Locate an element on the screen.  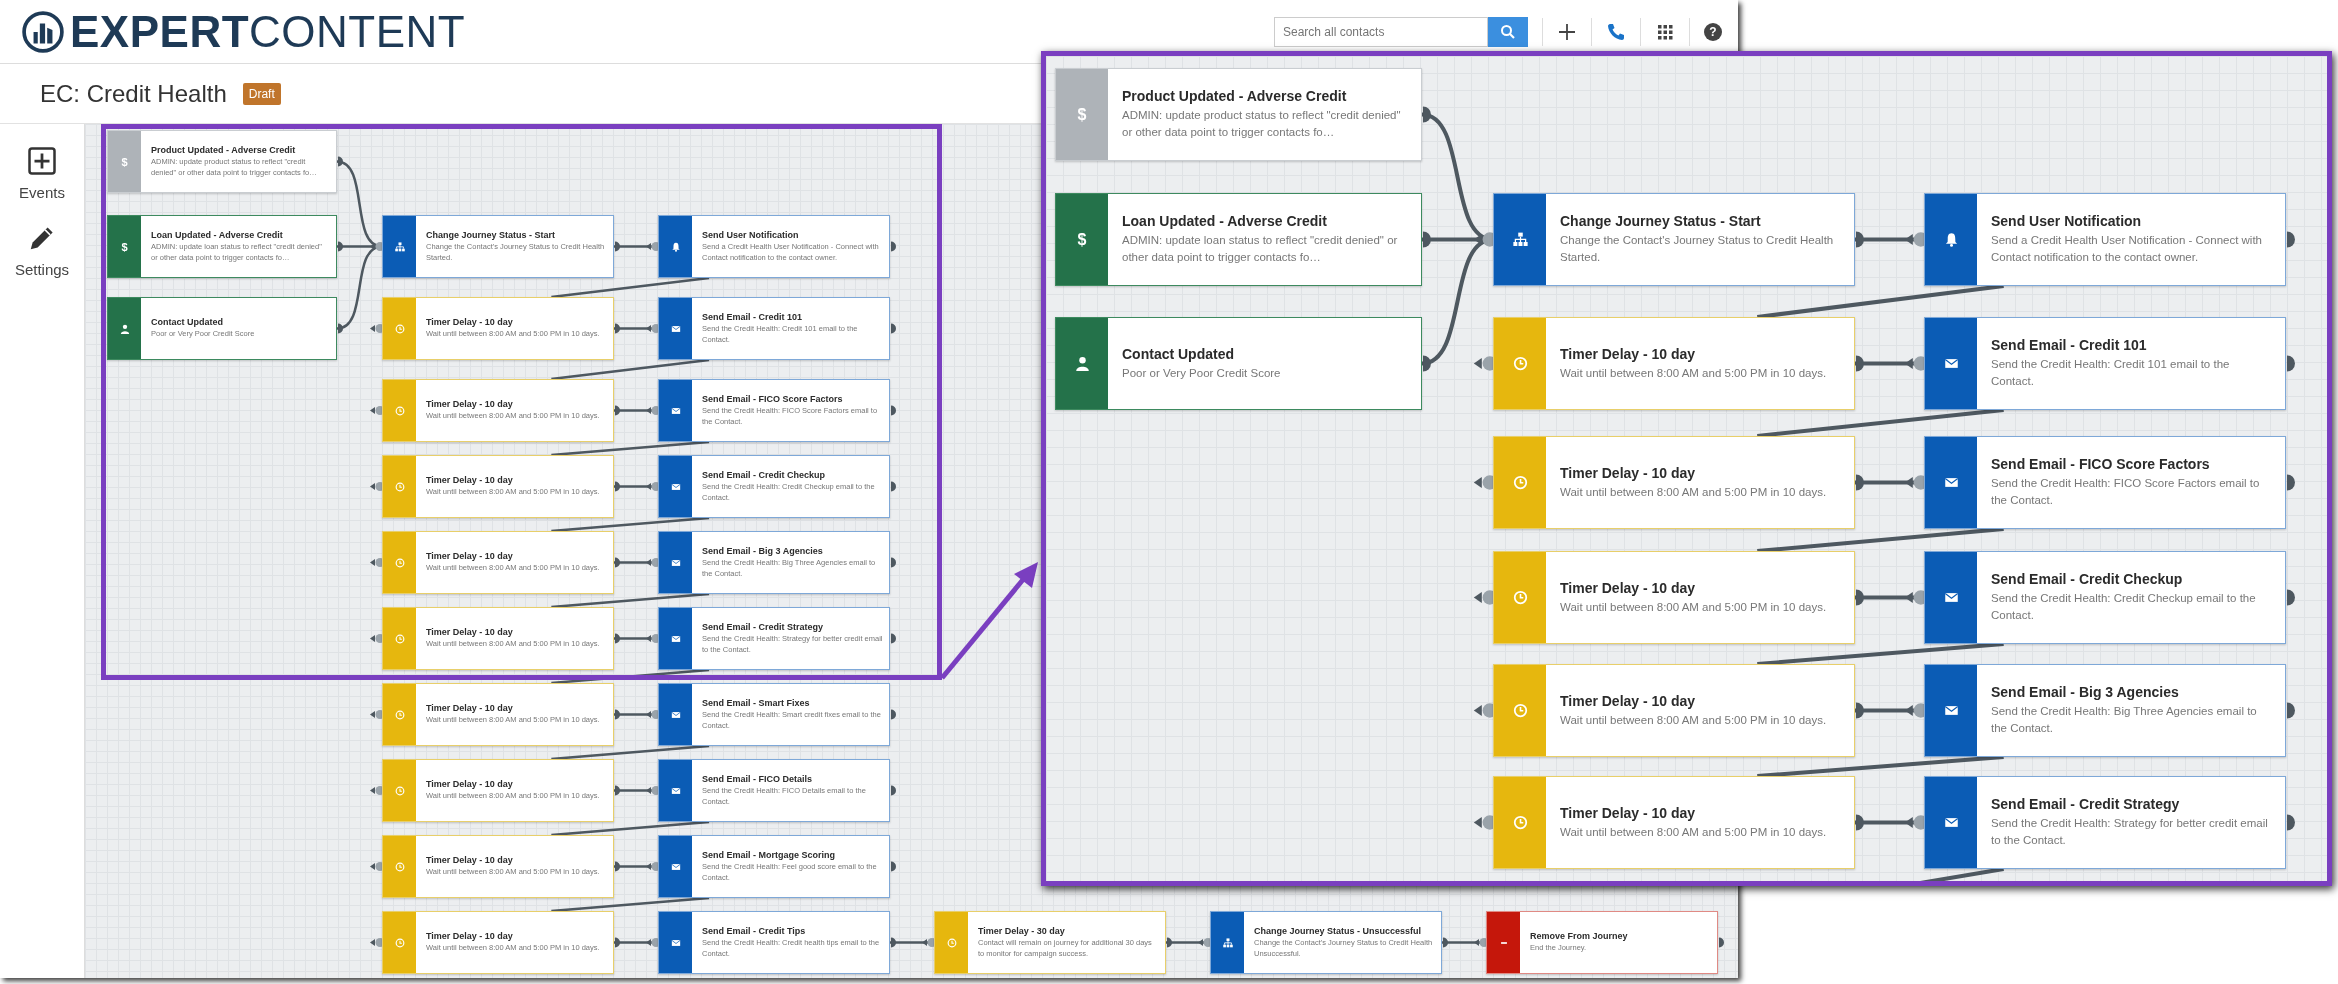
dollar-icon: $ is located at coordinates (124, 161).